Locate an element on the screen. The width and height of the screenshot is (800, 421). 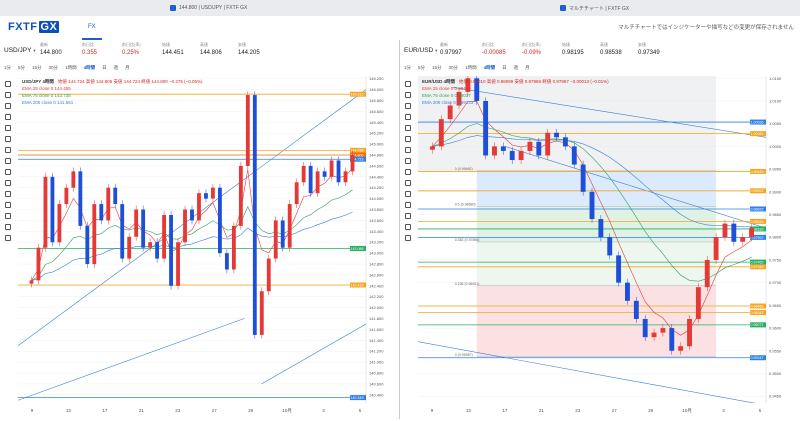
price-tag-label: 143.085 is located at coordinates (357, 249).